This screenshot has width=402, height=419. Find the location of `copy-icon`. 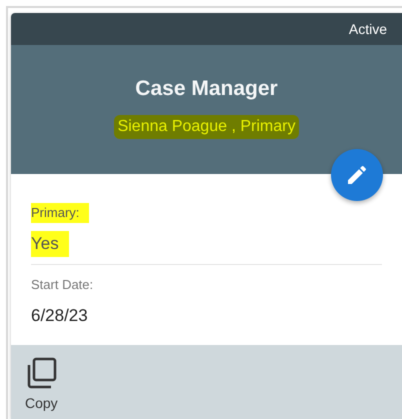

copy-icon is located at coordinates (41, 373).